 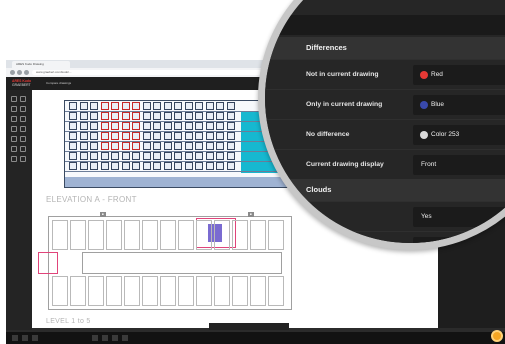 What do you see at coordinates (426, 216) in the screenshot?
I see `show-clouds-value: Yes` at bounding box center [426, 216].